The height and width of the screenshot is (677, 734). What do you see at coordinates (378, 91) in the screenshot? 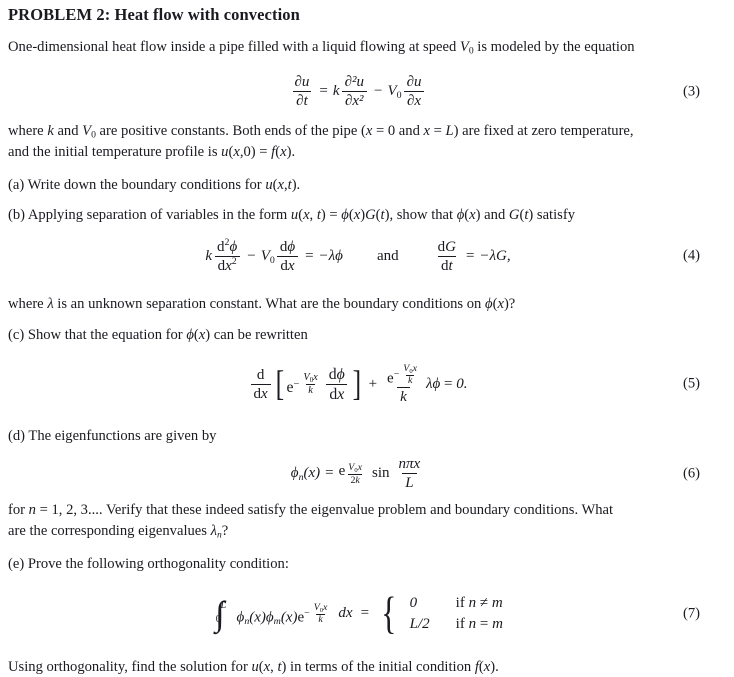
I see `eq3-minus: −` at bounding box center [378, 91].